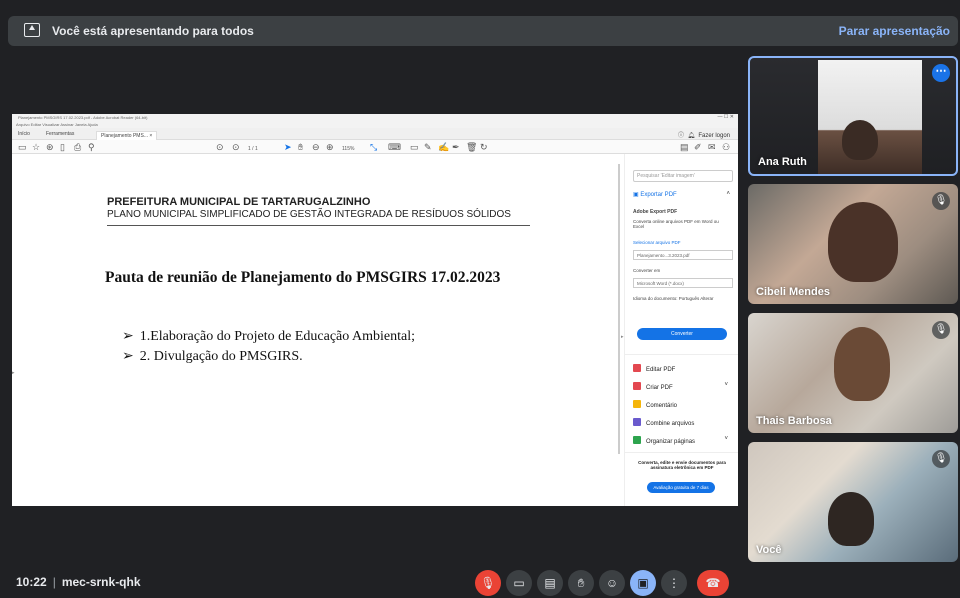 The width and height of the screenshot is (960, 598). What do you see at coordinates (428, 147) in the screenshot?
I see `pen-icon: ✎` at bounding box center [428, 147].